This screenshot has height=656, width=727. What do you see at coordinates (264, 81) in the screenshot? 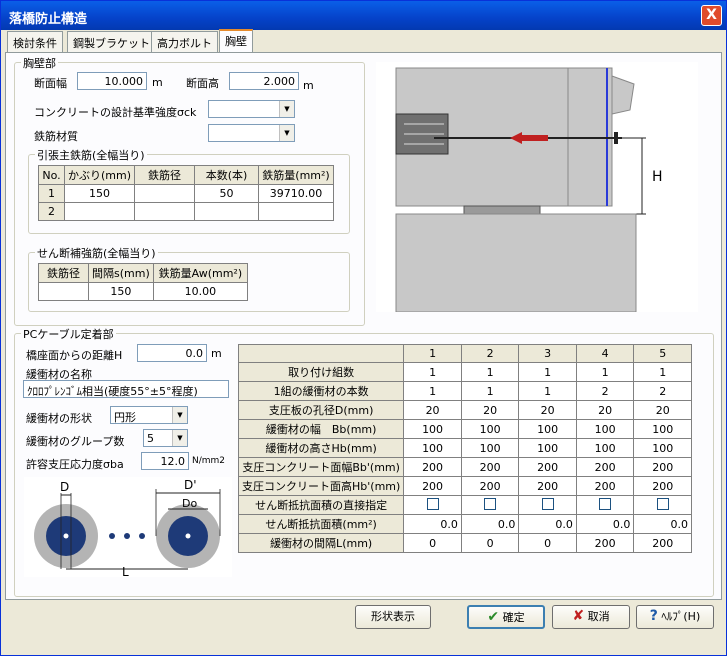
I see `height-input: 2.000` at bounding box center [264, 81].